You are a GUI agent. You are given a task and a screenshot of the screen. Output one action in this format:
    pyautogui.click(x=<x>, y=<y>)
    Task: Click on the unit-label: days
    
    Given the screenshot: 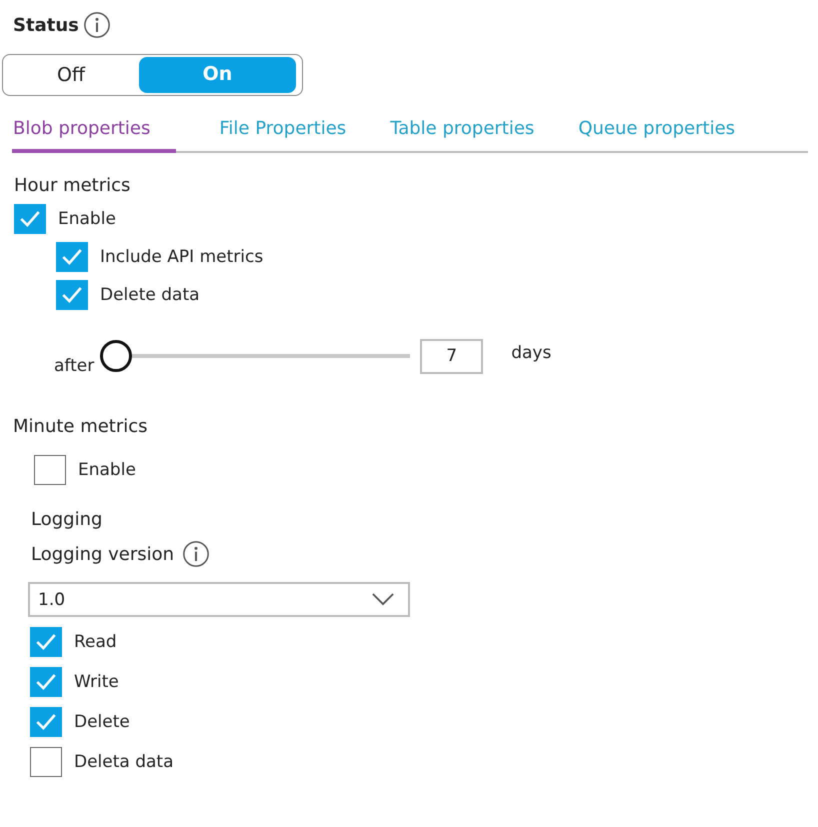 What is the action you would take?
    pyautogui.click(x=531, y=353)
    